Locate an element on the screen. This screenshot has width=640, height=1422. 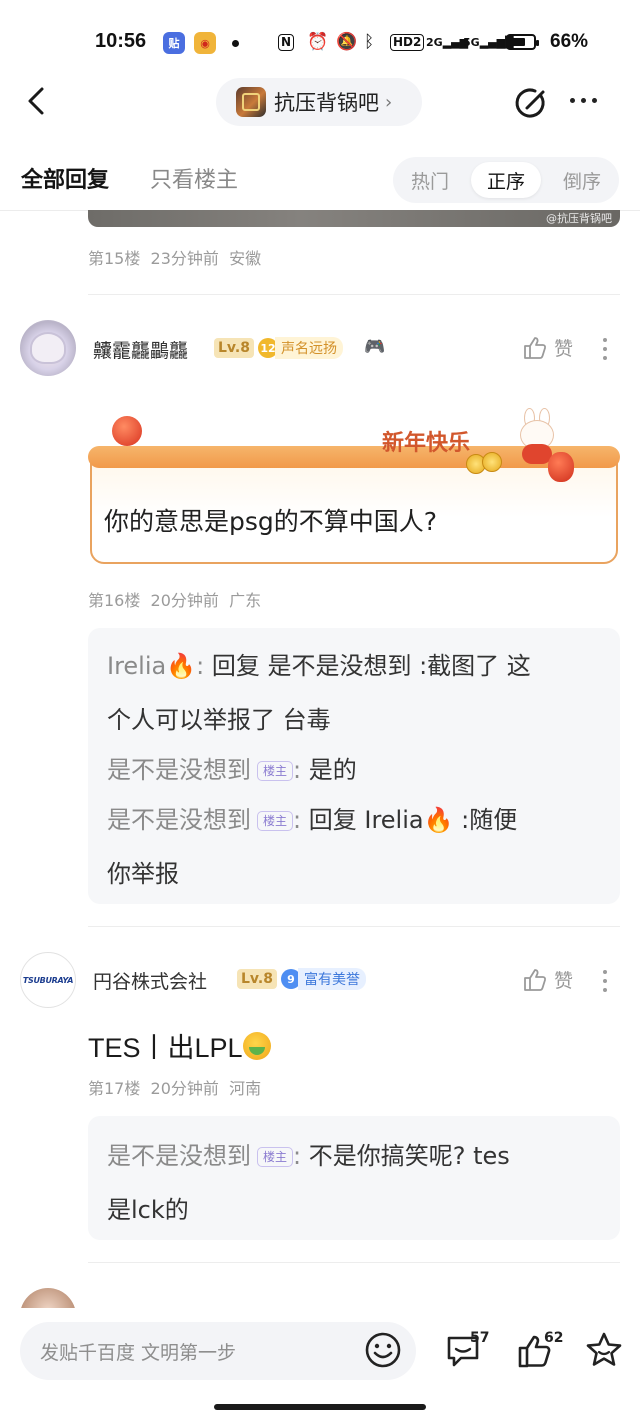
back-arrow-icon is located at coordinates (37, 101).